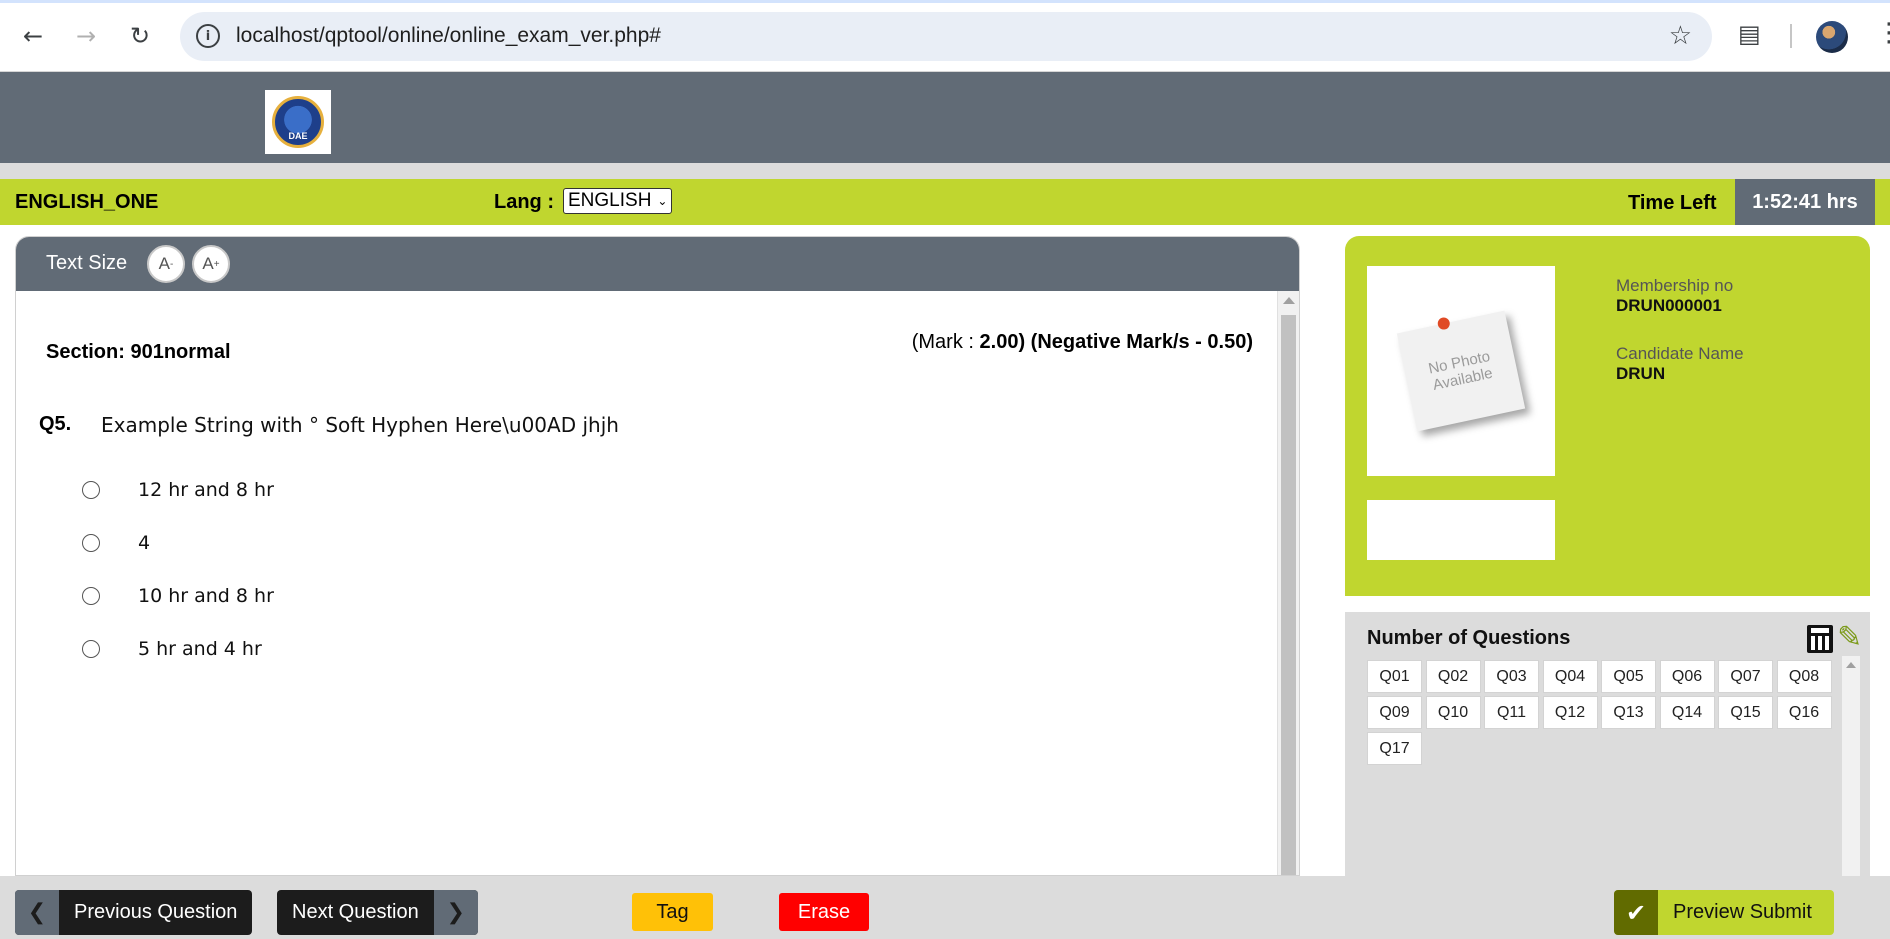 This screenshot has height=939, width=1890. Describe the element at coordinates (1680, 36) in the screenshot. I see `star-icon: ☆` at that location.